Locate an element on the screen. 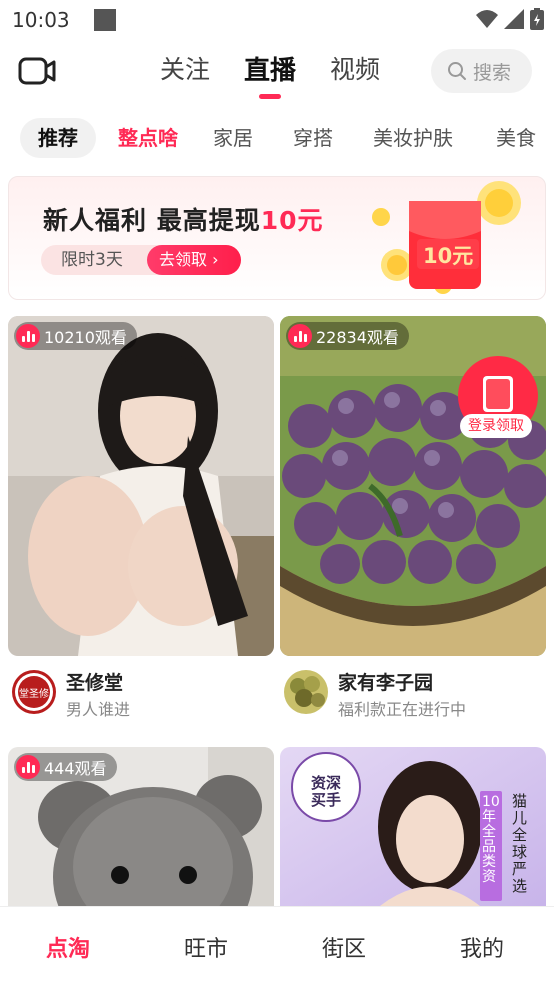  search-button: 搜索 is located at coordinates (481, 71).